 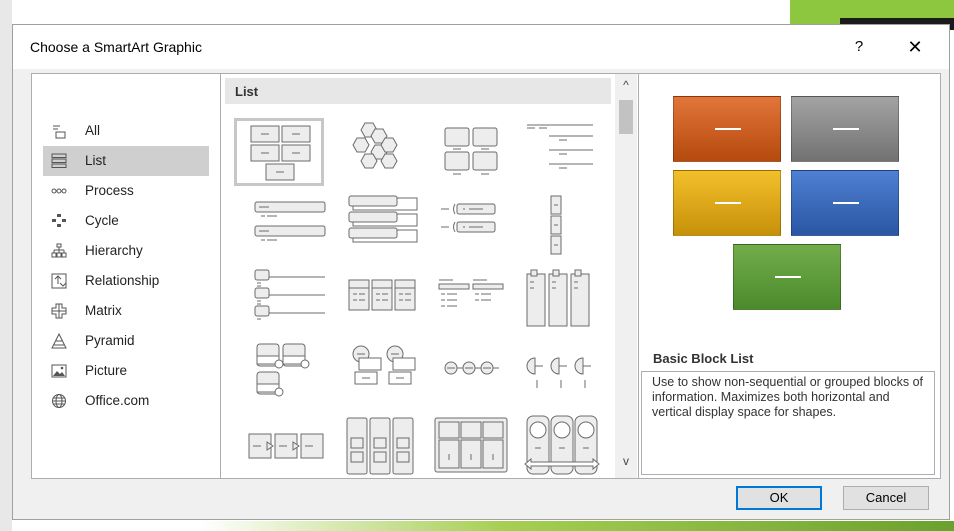 What do you see at coordinates (481, 47) in the screenshot?
I see `title-bar: Choose a SmartArt Graphic ? ✕` at bounding box center [481, 47].